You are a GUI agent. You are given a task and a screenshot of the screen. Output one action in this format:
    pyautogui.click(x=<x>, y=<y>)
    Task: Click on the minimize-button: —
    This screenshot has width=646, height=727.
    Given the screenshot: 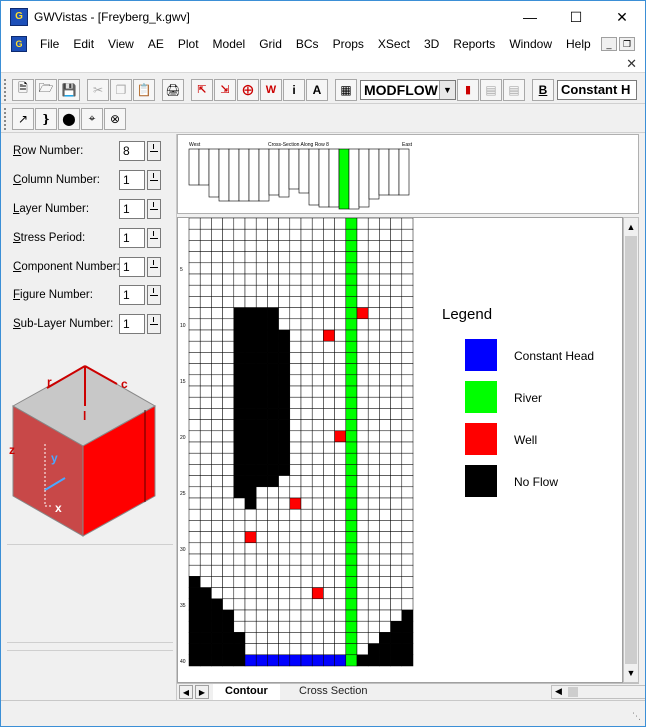 What is the action you would take?
    pyautogui.click(x=530, y=17)
    